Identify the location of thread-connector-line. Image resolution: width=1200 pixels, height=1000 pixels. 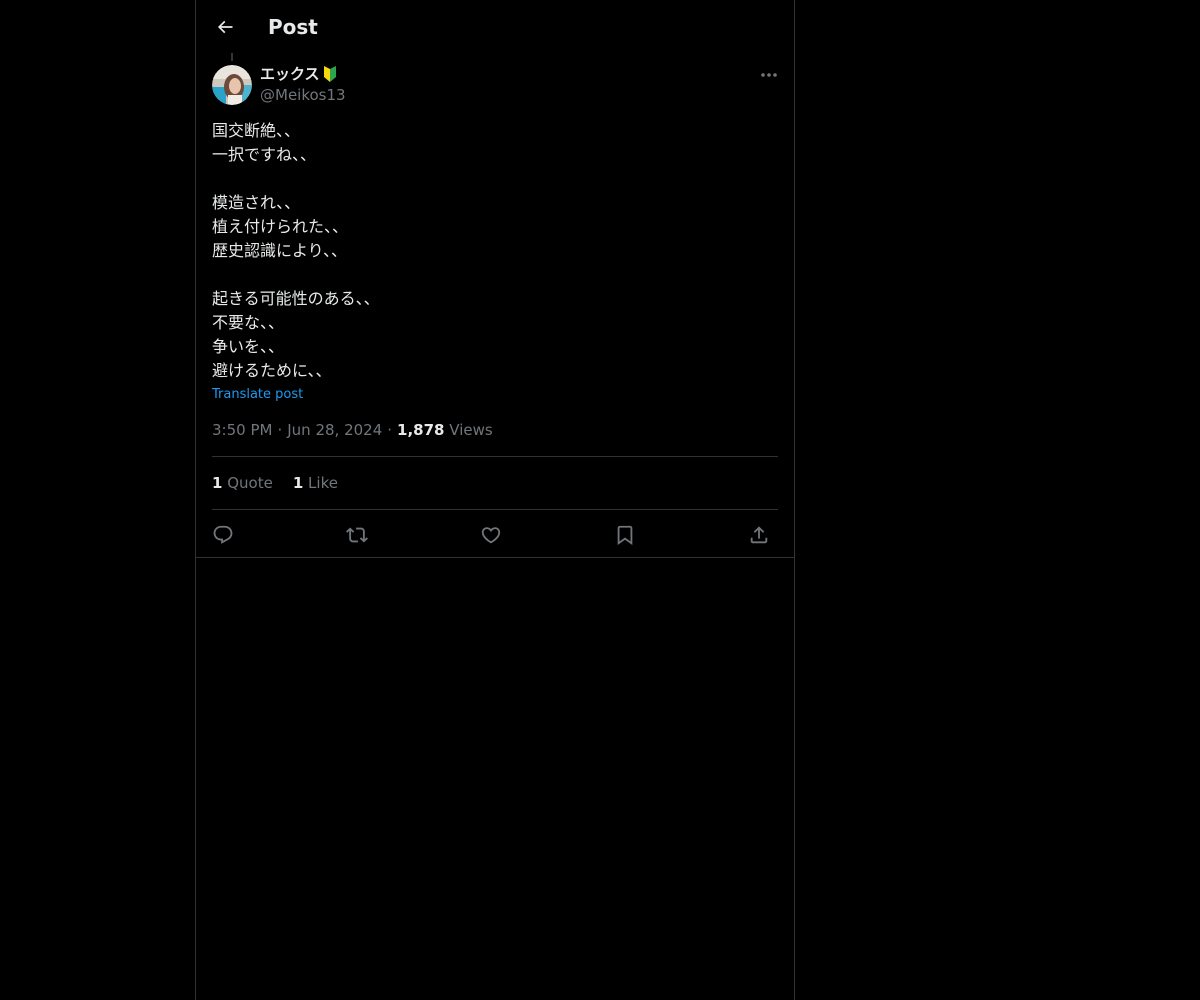
(232, 57).